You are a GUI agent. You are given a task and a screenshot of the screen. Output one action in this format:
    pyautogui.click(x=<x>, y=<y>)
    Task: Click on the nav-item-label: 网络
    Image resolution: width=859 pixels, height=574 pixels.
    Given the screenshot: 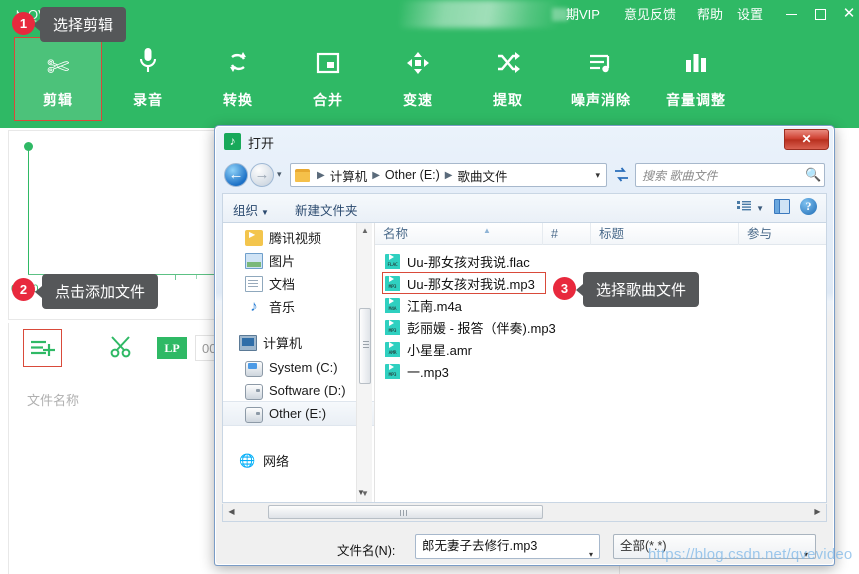 What is the action you would take?
    pyautogui.click(x=276, y=461)
    